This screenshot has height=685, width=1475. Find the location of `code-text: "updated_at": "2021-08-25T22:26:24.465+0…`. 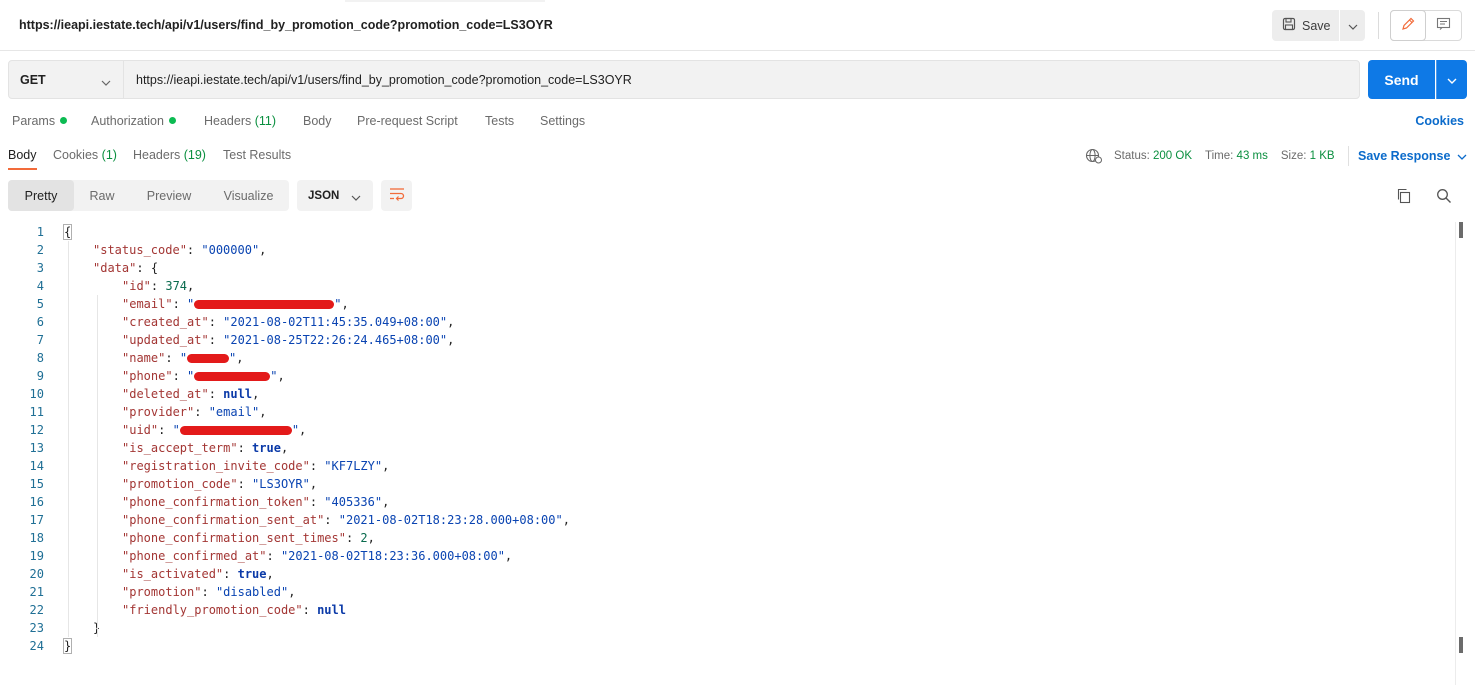

code-text: "updated_at": "2021-08-25T22:26:24.465+0… is located at coordinates (288, 340).